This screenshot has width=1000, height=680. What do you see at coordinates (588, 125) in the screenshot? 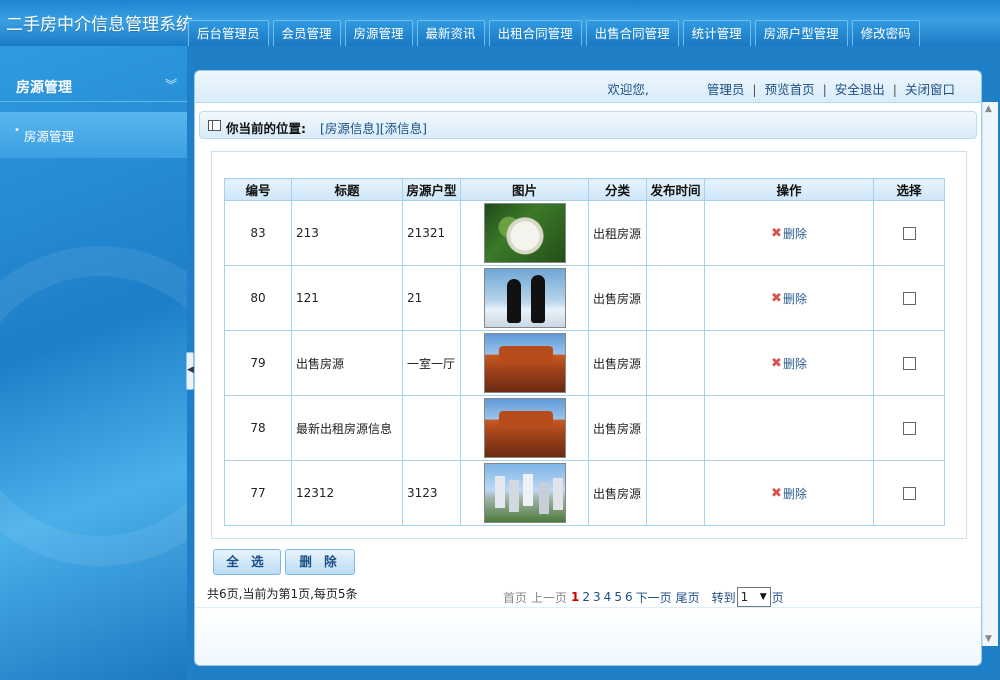
I see `breadcrumb: 你当前的位置: [房源信息][添信息]` at bounding box center [588, 125].